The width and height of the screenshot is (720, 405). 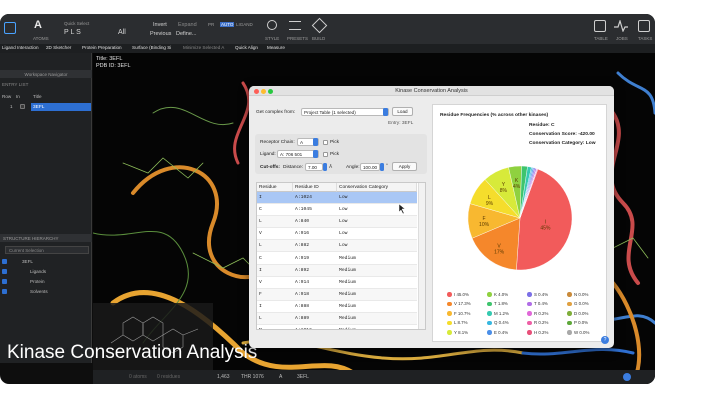 What do you see at coordinates (404, 166) in the screenshot?
I see `apply-button: Apply` at bounding box center [404, 166].